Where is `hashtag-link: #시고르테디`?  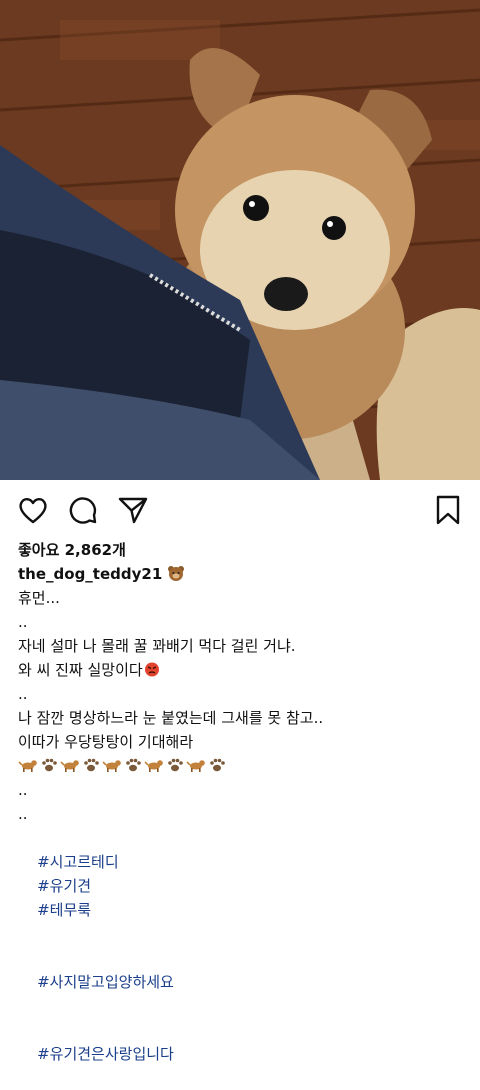
hashtag-link: #시고르테디 is located at coordinates (78, 862).